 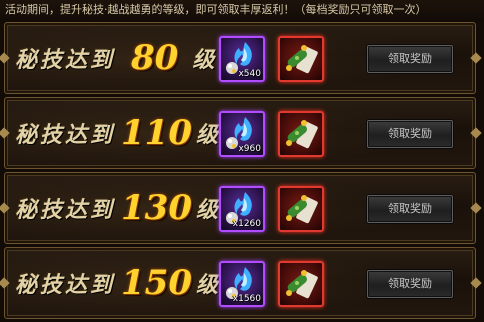 I want to click on orb-item-slot: x1560, so click(x=242, y=284).